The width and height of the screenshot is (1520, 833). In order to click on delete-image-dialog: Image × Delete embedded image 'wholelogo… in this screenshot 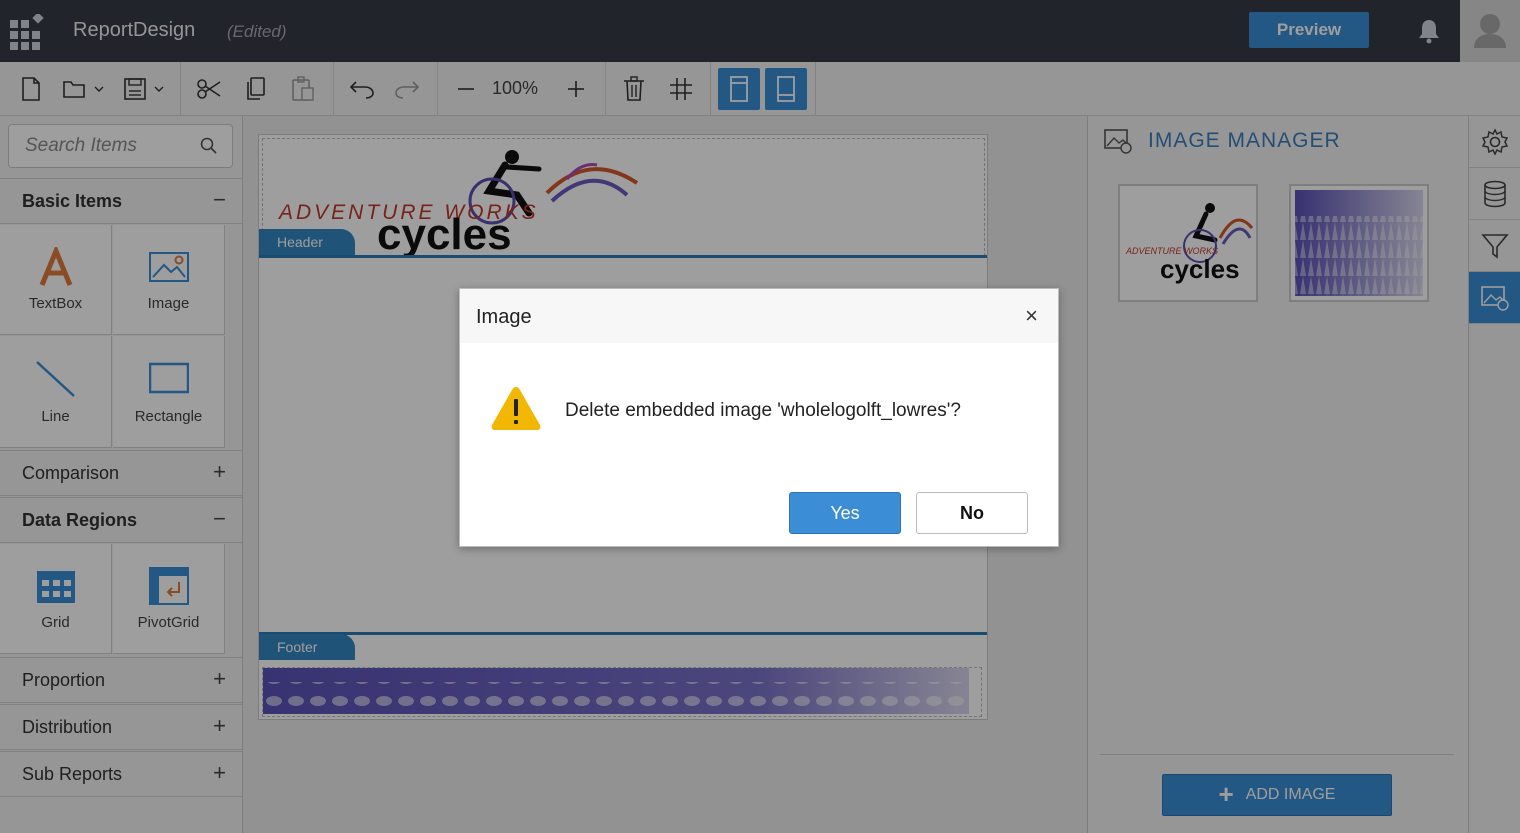, I will do `click(759, 417)`.